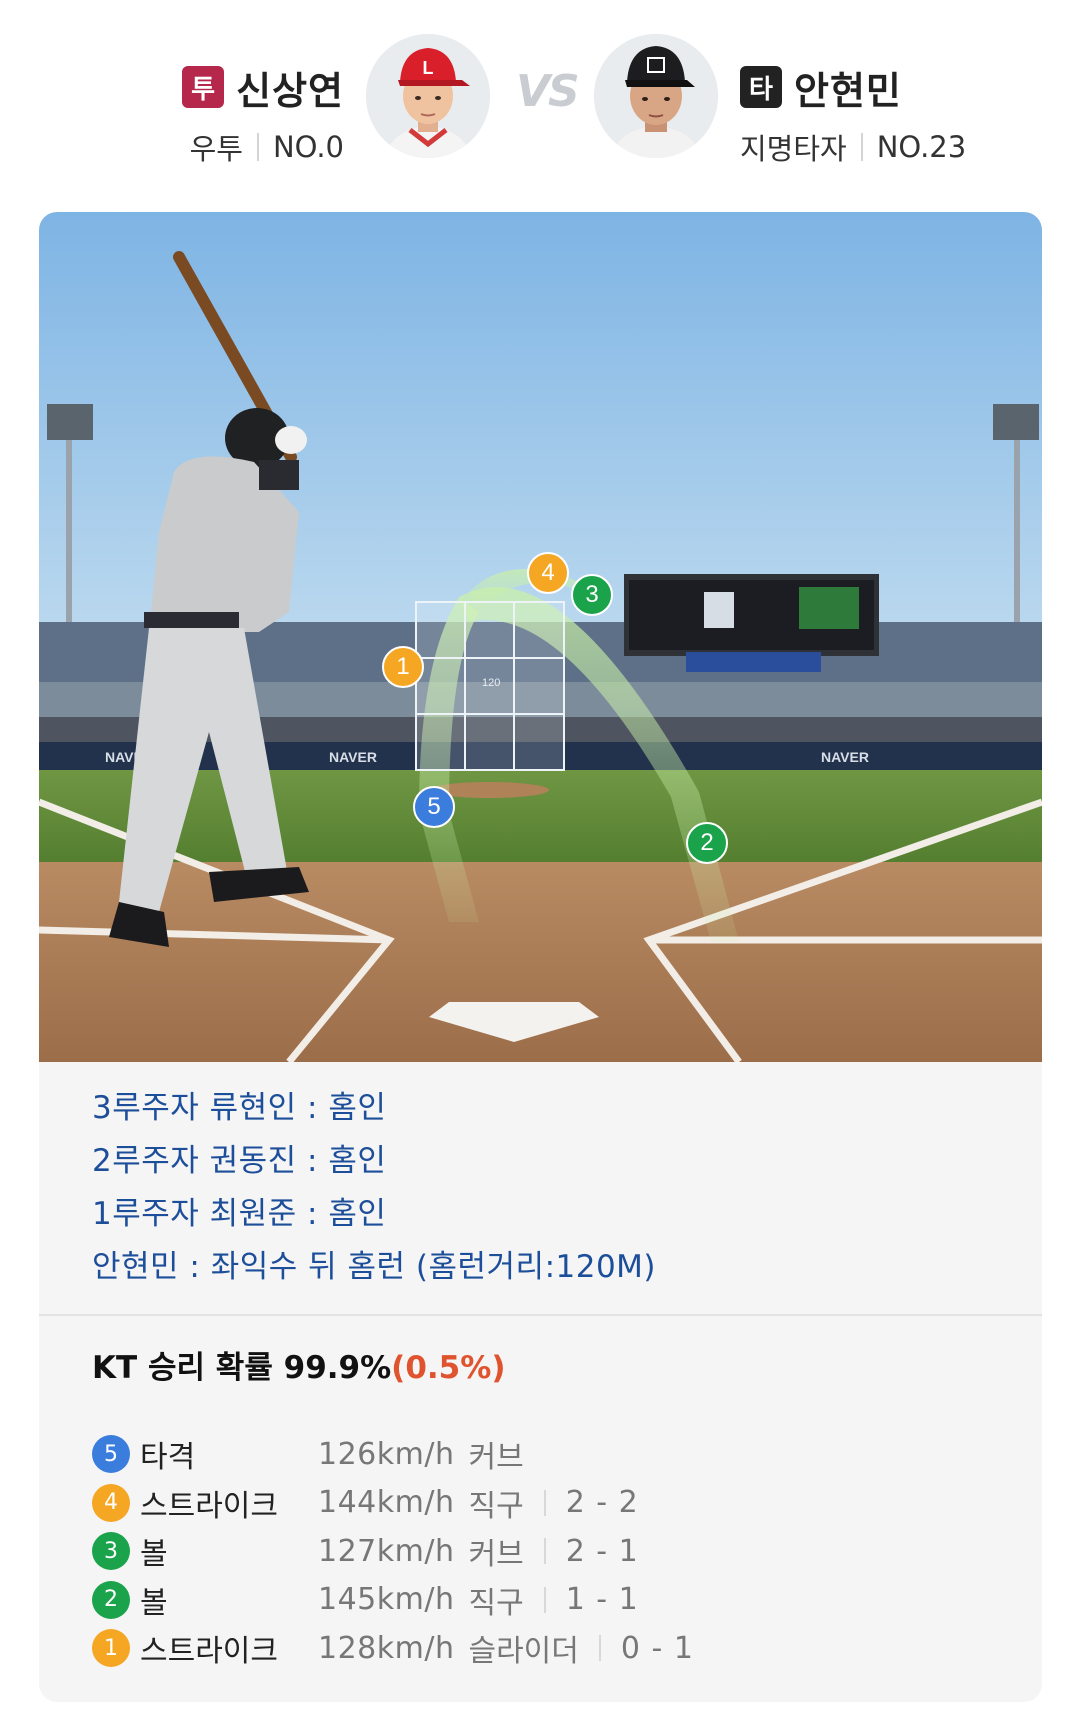 Image resolution: width=1080 pixels, height=1727 pixels. I want to click on pitch-result: 타격, so click(168, 1458).